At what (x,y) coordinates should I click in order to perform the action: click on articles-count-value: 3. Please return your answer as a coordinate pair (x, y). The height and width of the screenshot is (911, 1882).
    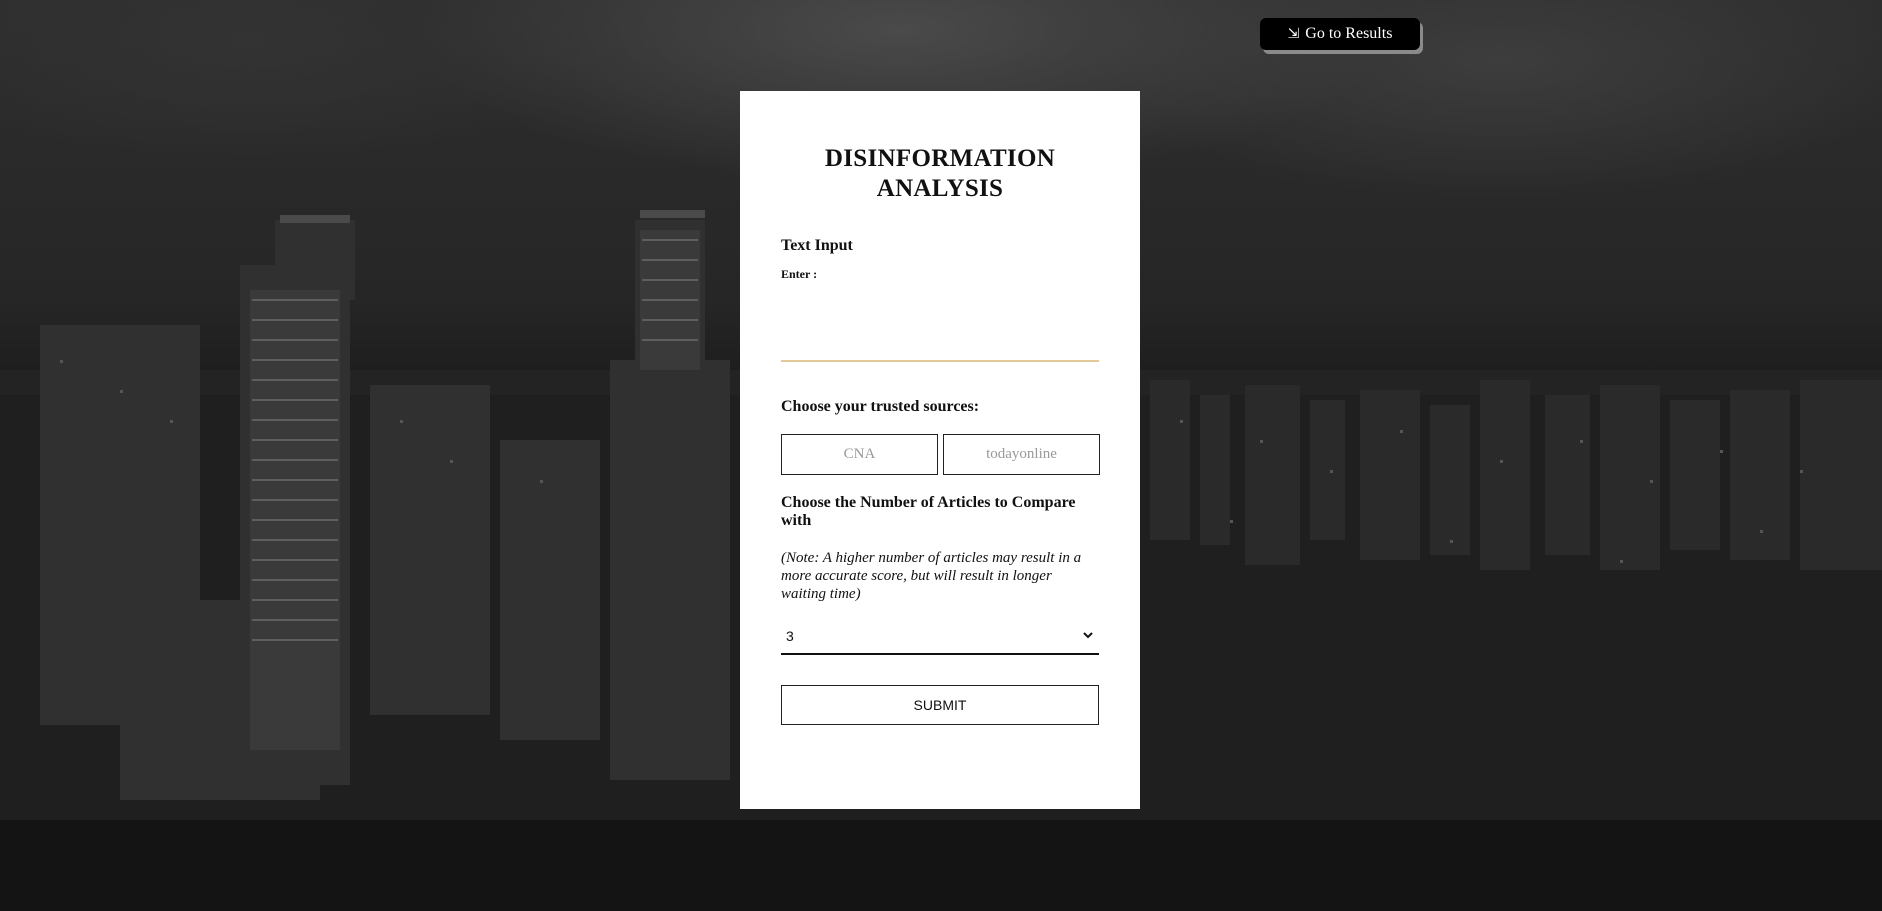
    Looking at the image, I should click on (790, 636).